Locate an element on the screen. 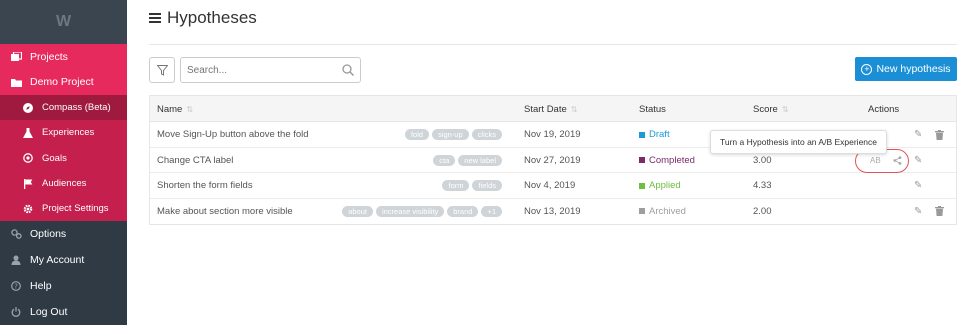  page-title: Hypotheses is located at coordinates (212, 17).